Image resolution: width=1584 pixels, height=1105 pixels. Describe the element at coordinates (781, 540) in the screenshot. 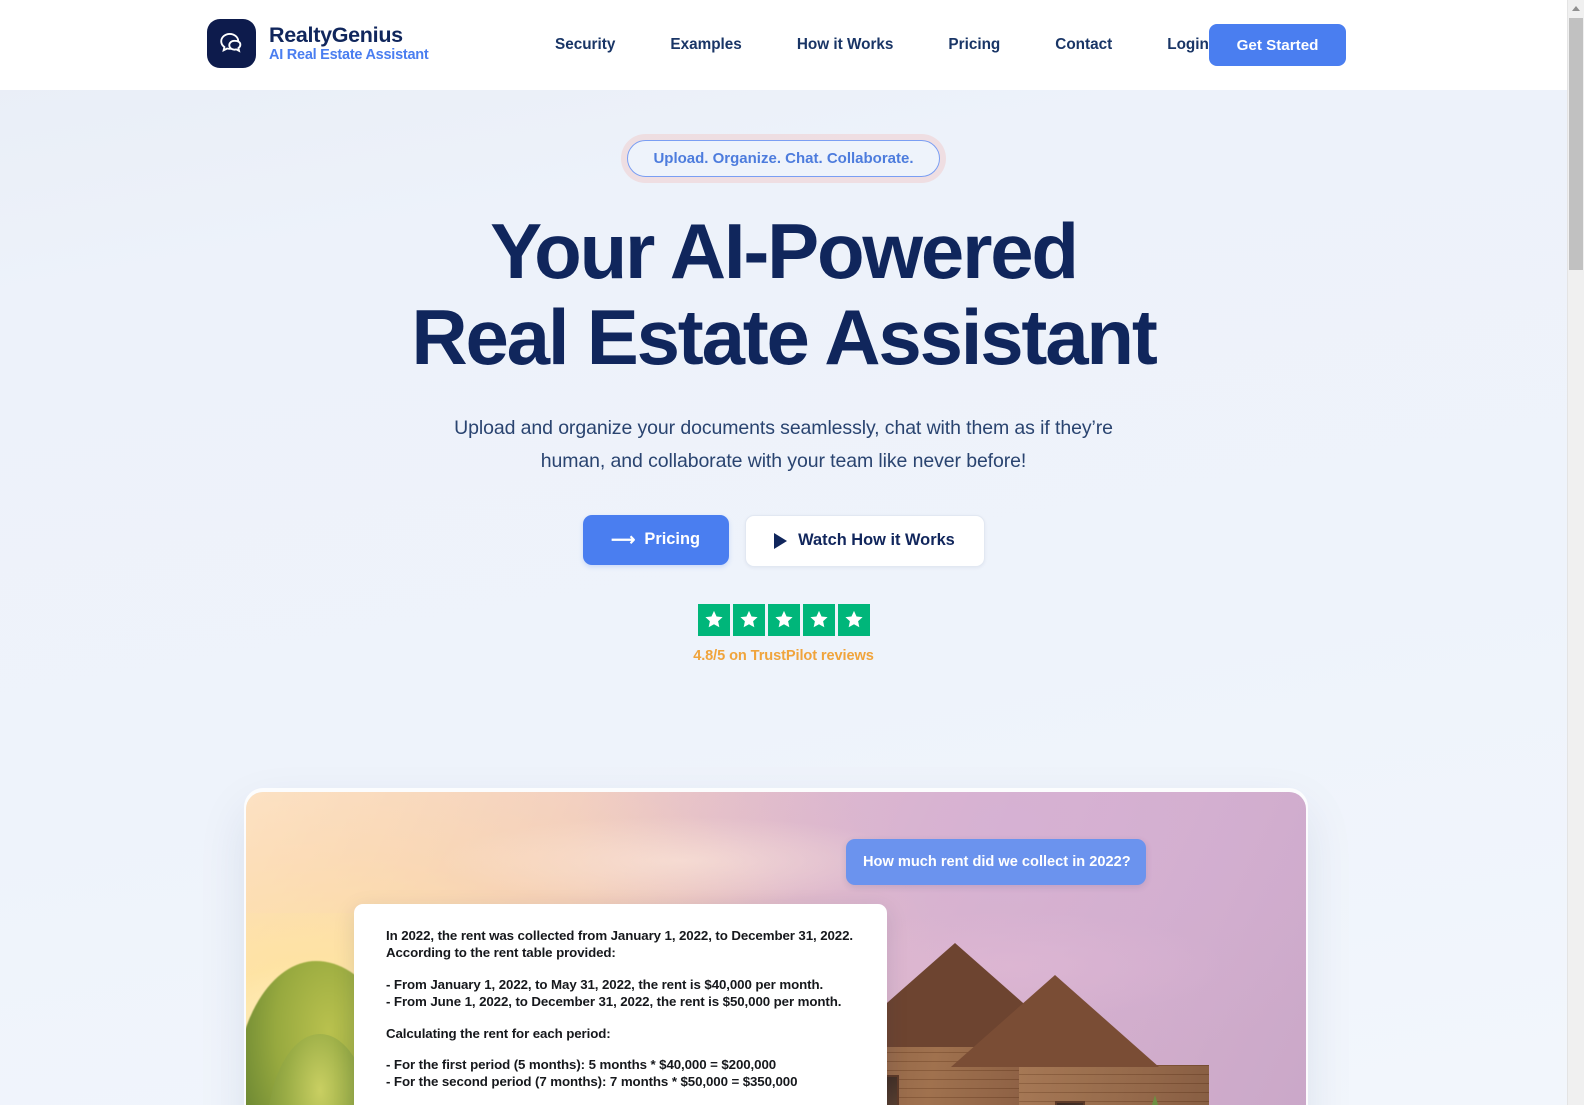

I see `play-icon` at that location.